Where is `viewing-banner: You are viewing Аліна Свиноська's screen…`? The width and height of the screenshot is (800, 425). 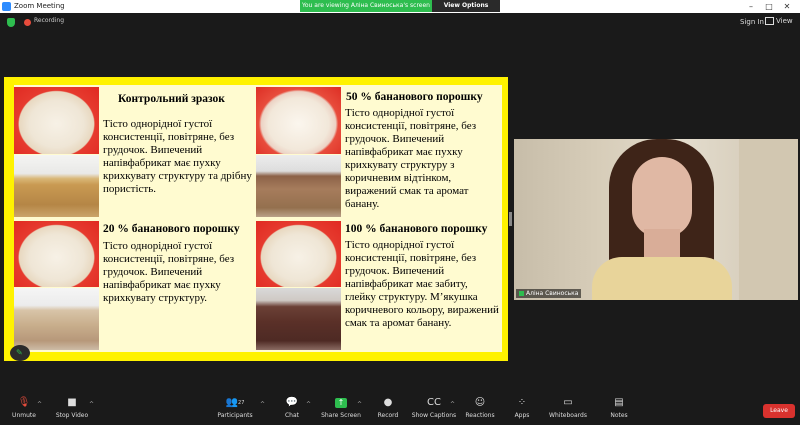 viewing-banner: You are viewing Аліна Свиноська's screen… is located at coordinates (400, 6).